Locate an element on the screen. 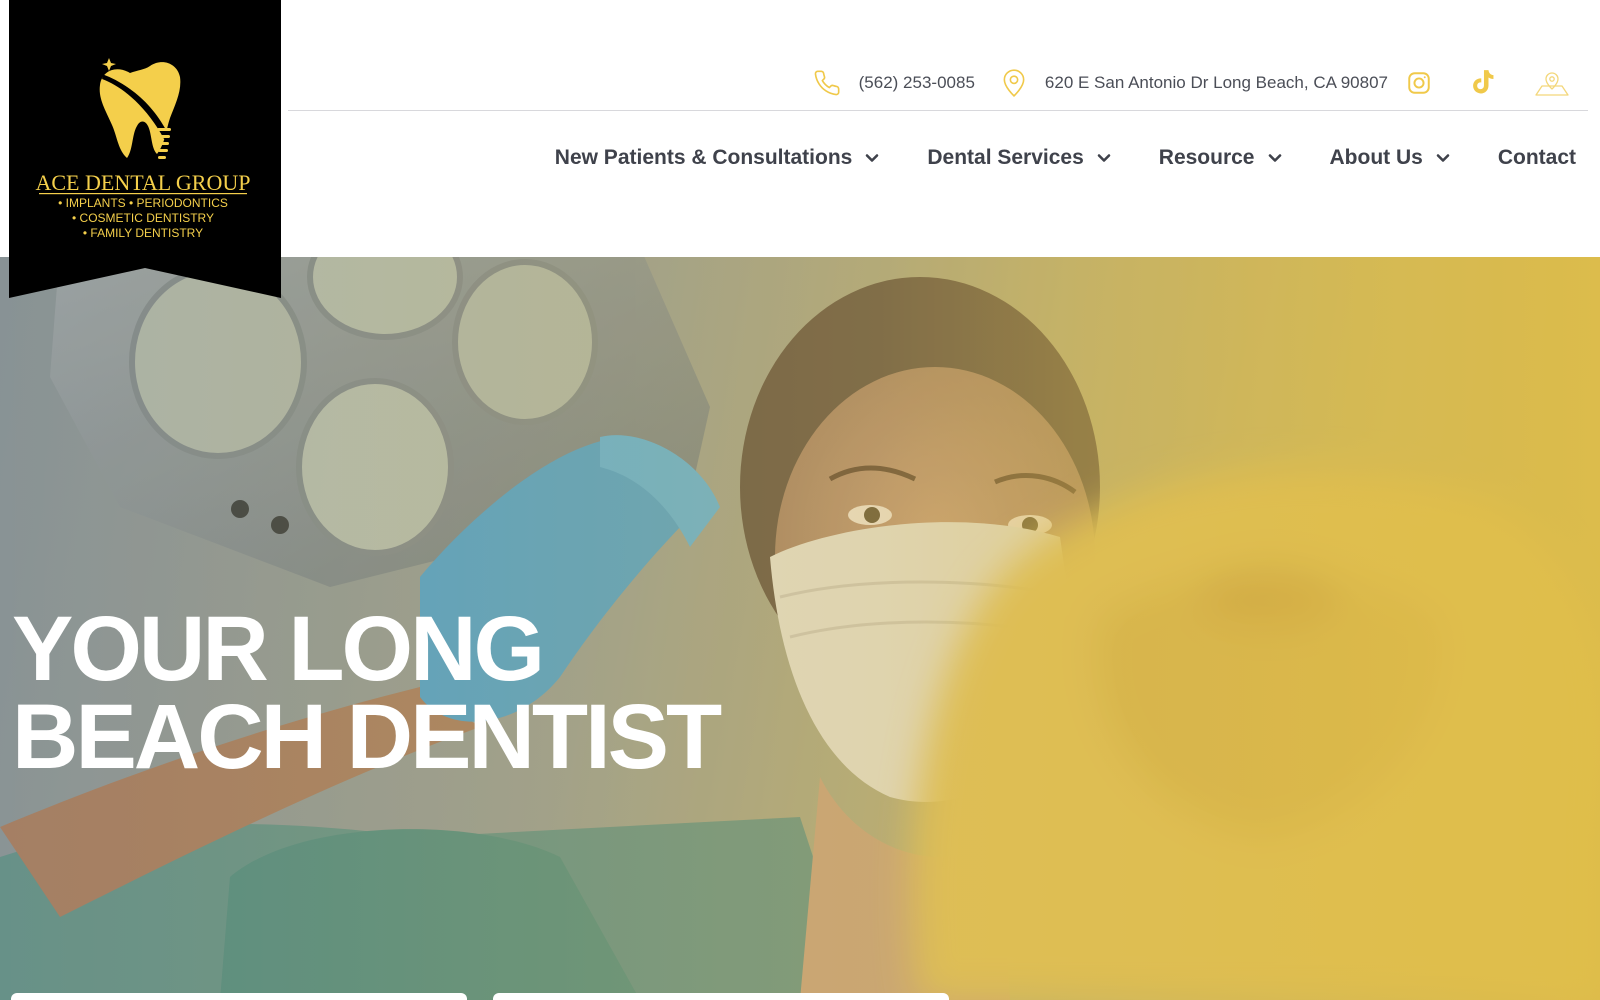  cta-button-primary is located at coordinates (239, 996).